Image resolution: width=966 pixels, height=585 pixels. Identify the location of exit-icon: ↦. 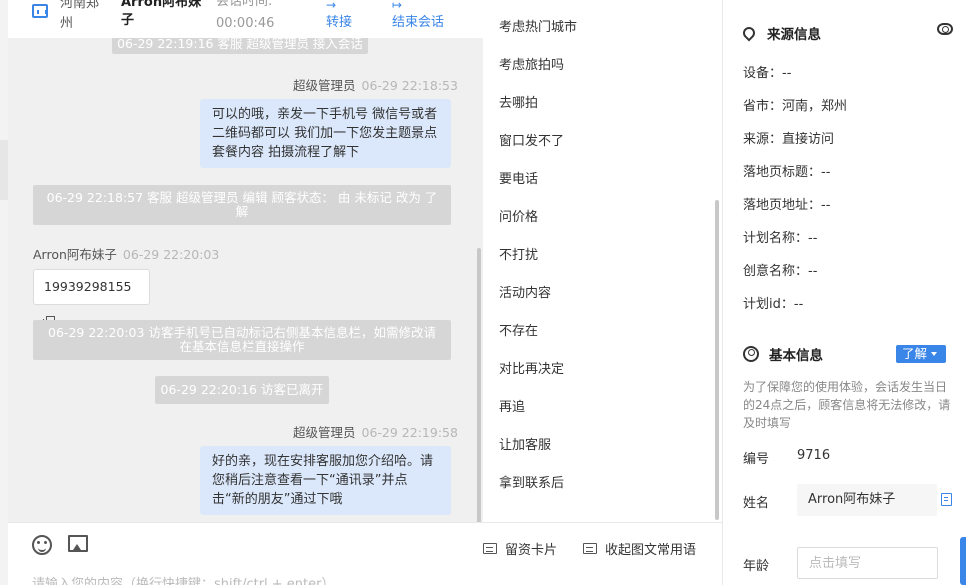
(397, 6).